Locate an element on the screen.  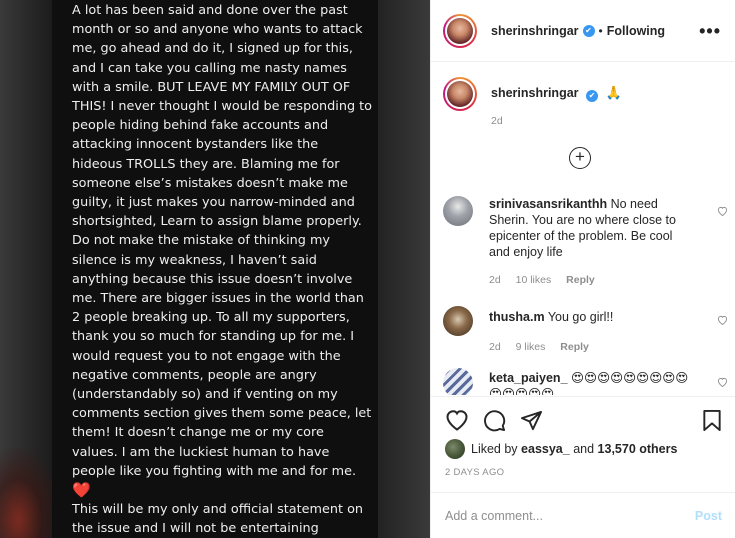
comment-item: thusha.m You go girl!! 2d 9 likes Reply is located at coordinates (585, 330).